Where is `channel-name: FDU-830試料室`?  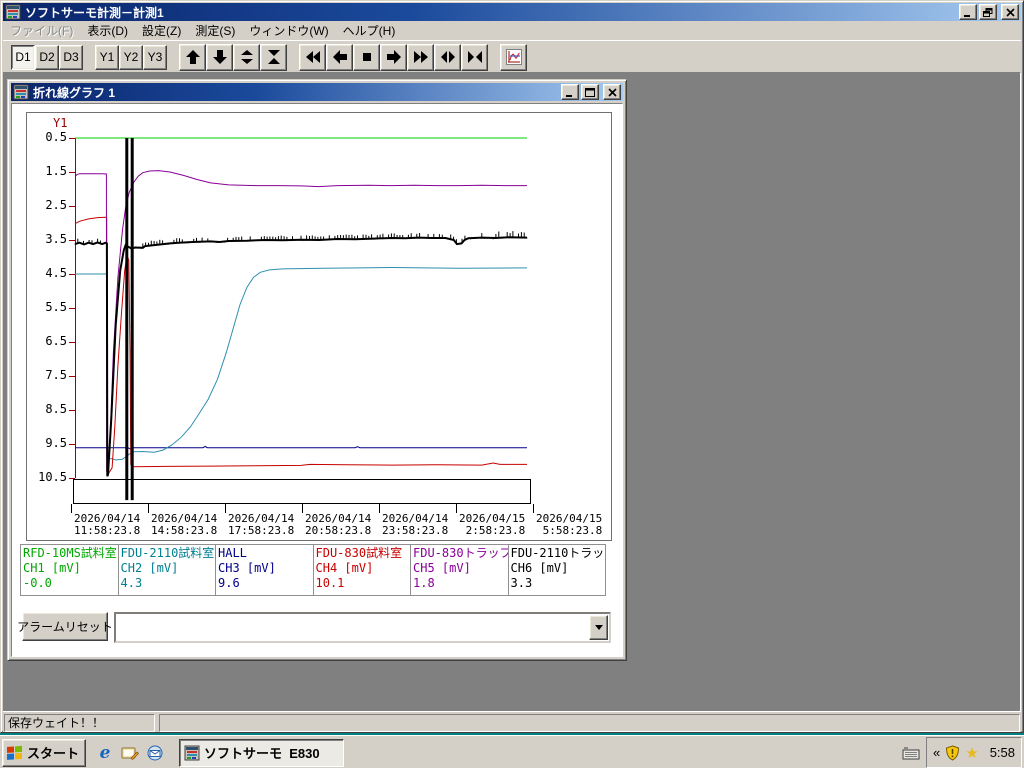
channel-name: FDU-830試料室 is located at coordinates (359, 553).